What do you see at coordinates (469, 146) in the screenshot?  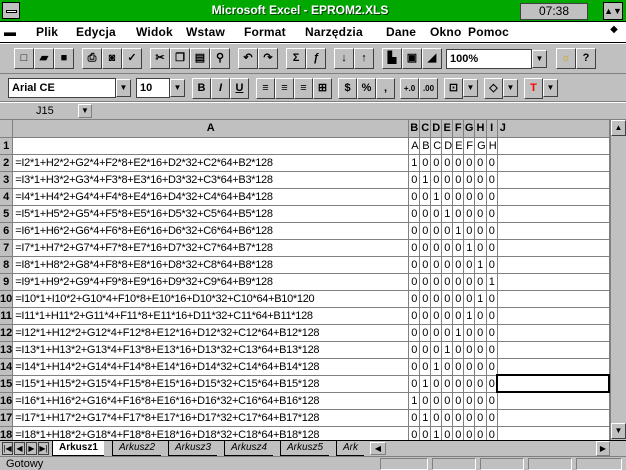 I see `cell: F` at bounding box center [469, 146].